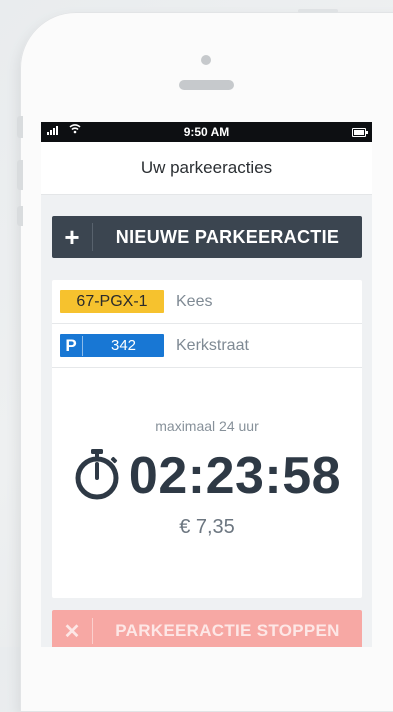 Image resolution: width=393 pixels, height=712 pixels. Describe the element at coordinates (72, 631) in the screenshot. I see `close-icon: ✕` at that location.